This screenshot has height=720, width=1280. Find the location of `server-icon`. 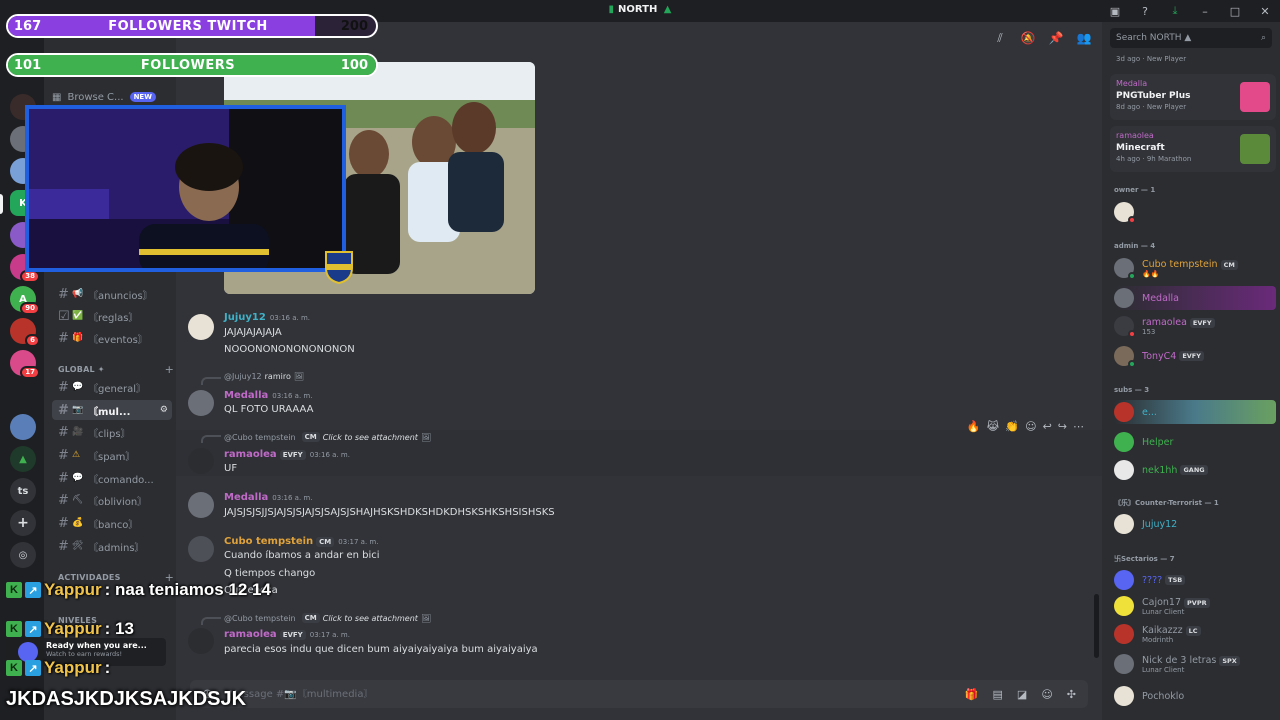

server-icon is located at coordinates (23, 427).